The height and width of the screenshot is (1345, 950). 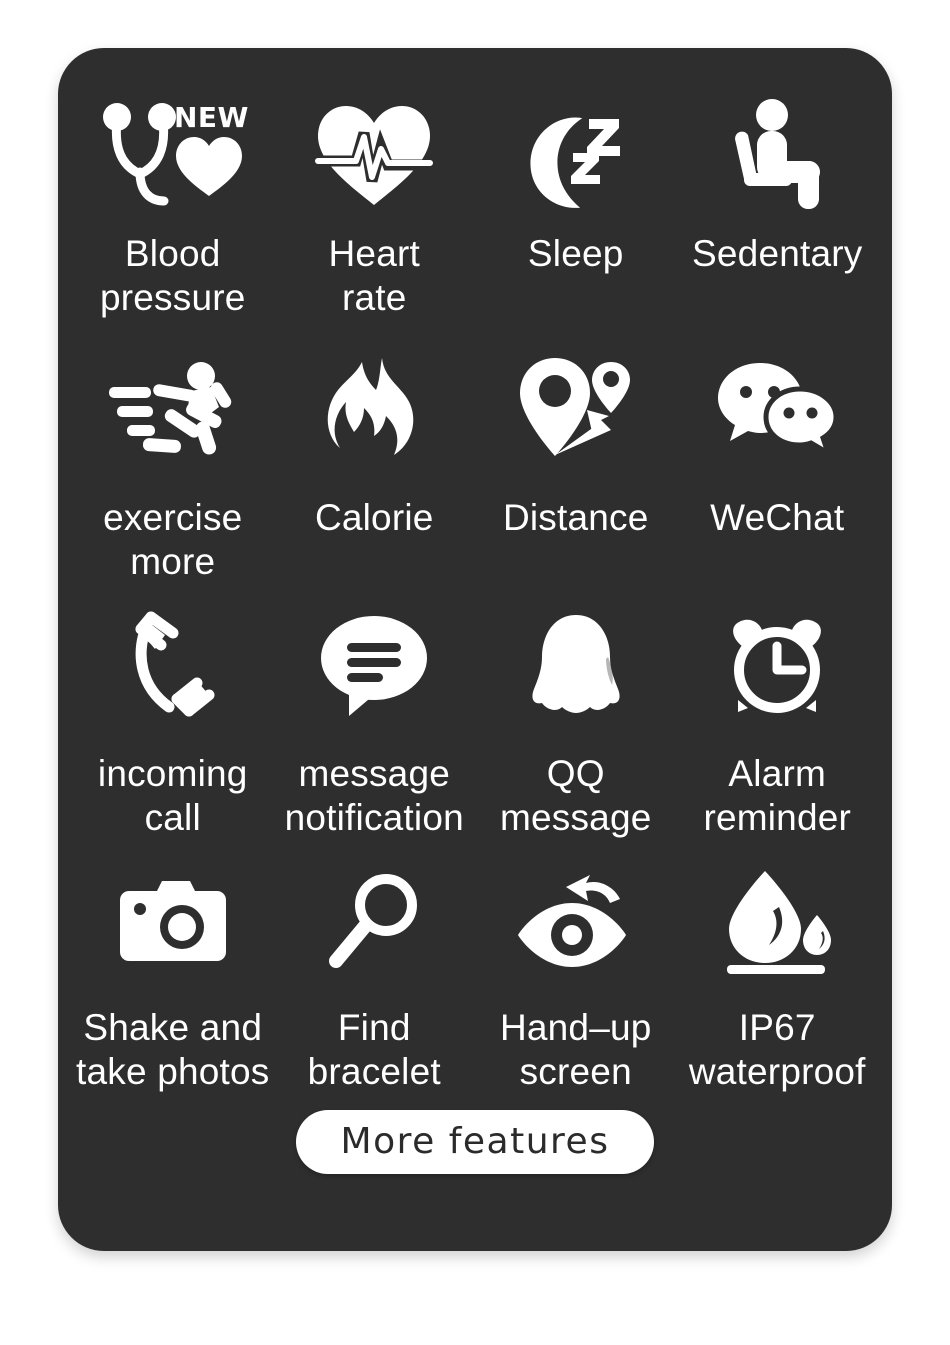 I want to click on feature-item-sleep: Sleep, so click(x=576, y=220).